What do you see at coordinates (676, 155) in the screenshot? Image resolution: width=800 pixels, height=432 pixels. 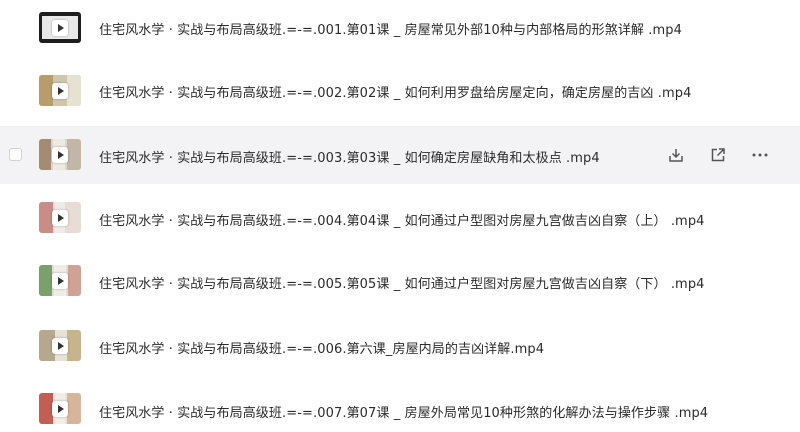 I see `download-icon` at bounding box center [676, 155].